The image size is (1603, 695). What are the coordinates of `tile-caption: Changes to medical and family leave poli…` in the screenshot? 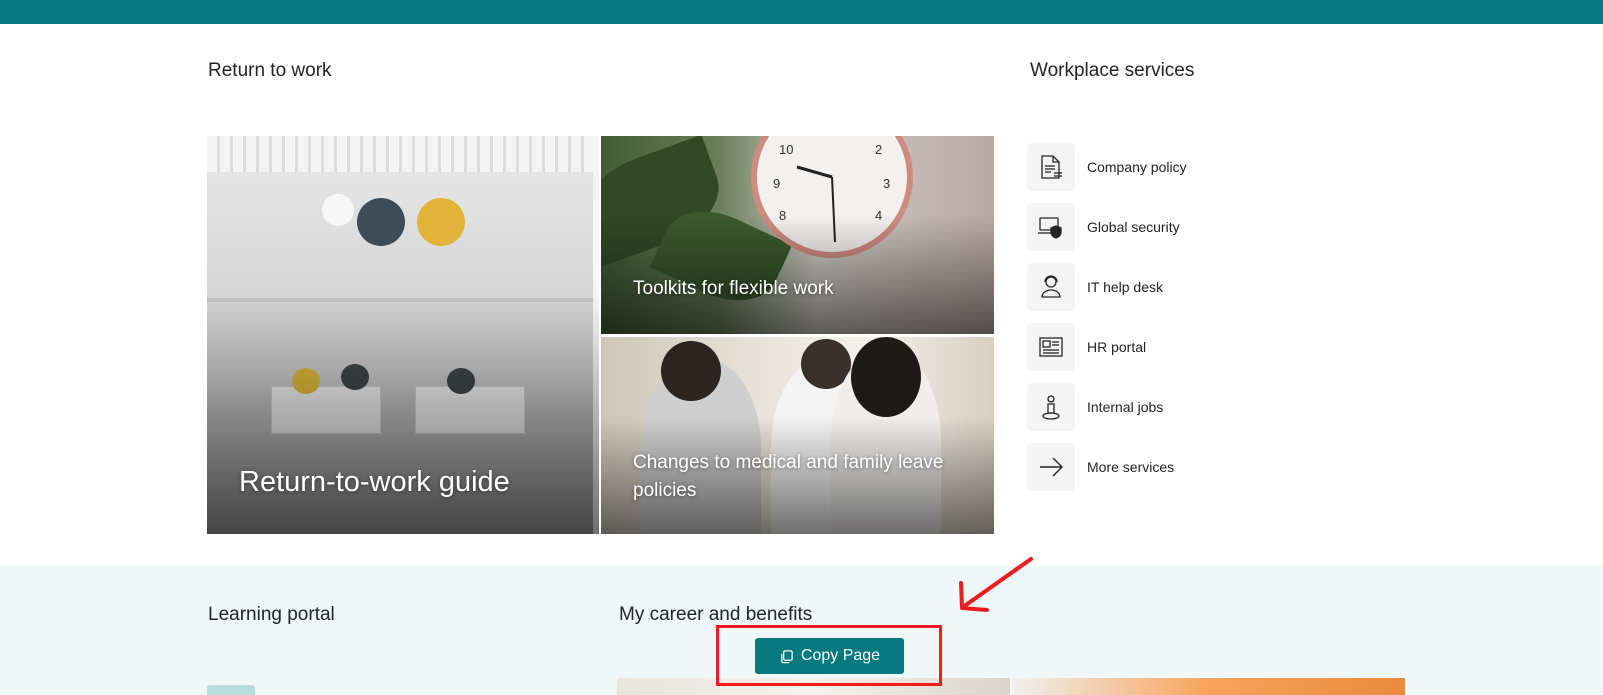 It's located at (788, 476).